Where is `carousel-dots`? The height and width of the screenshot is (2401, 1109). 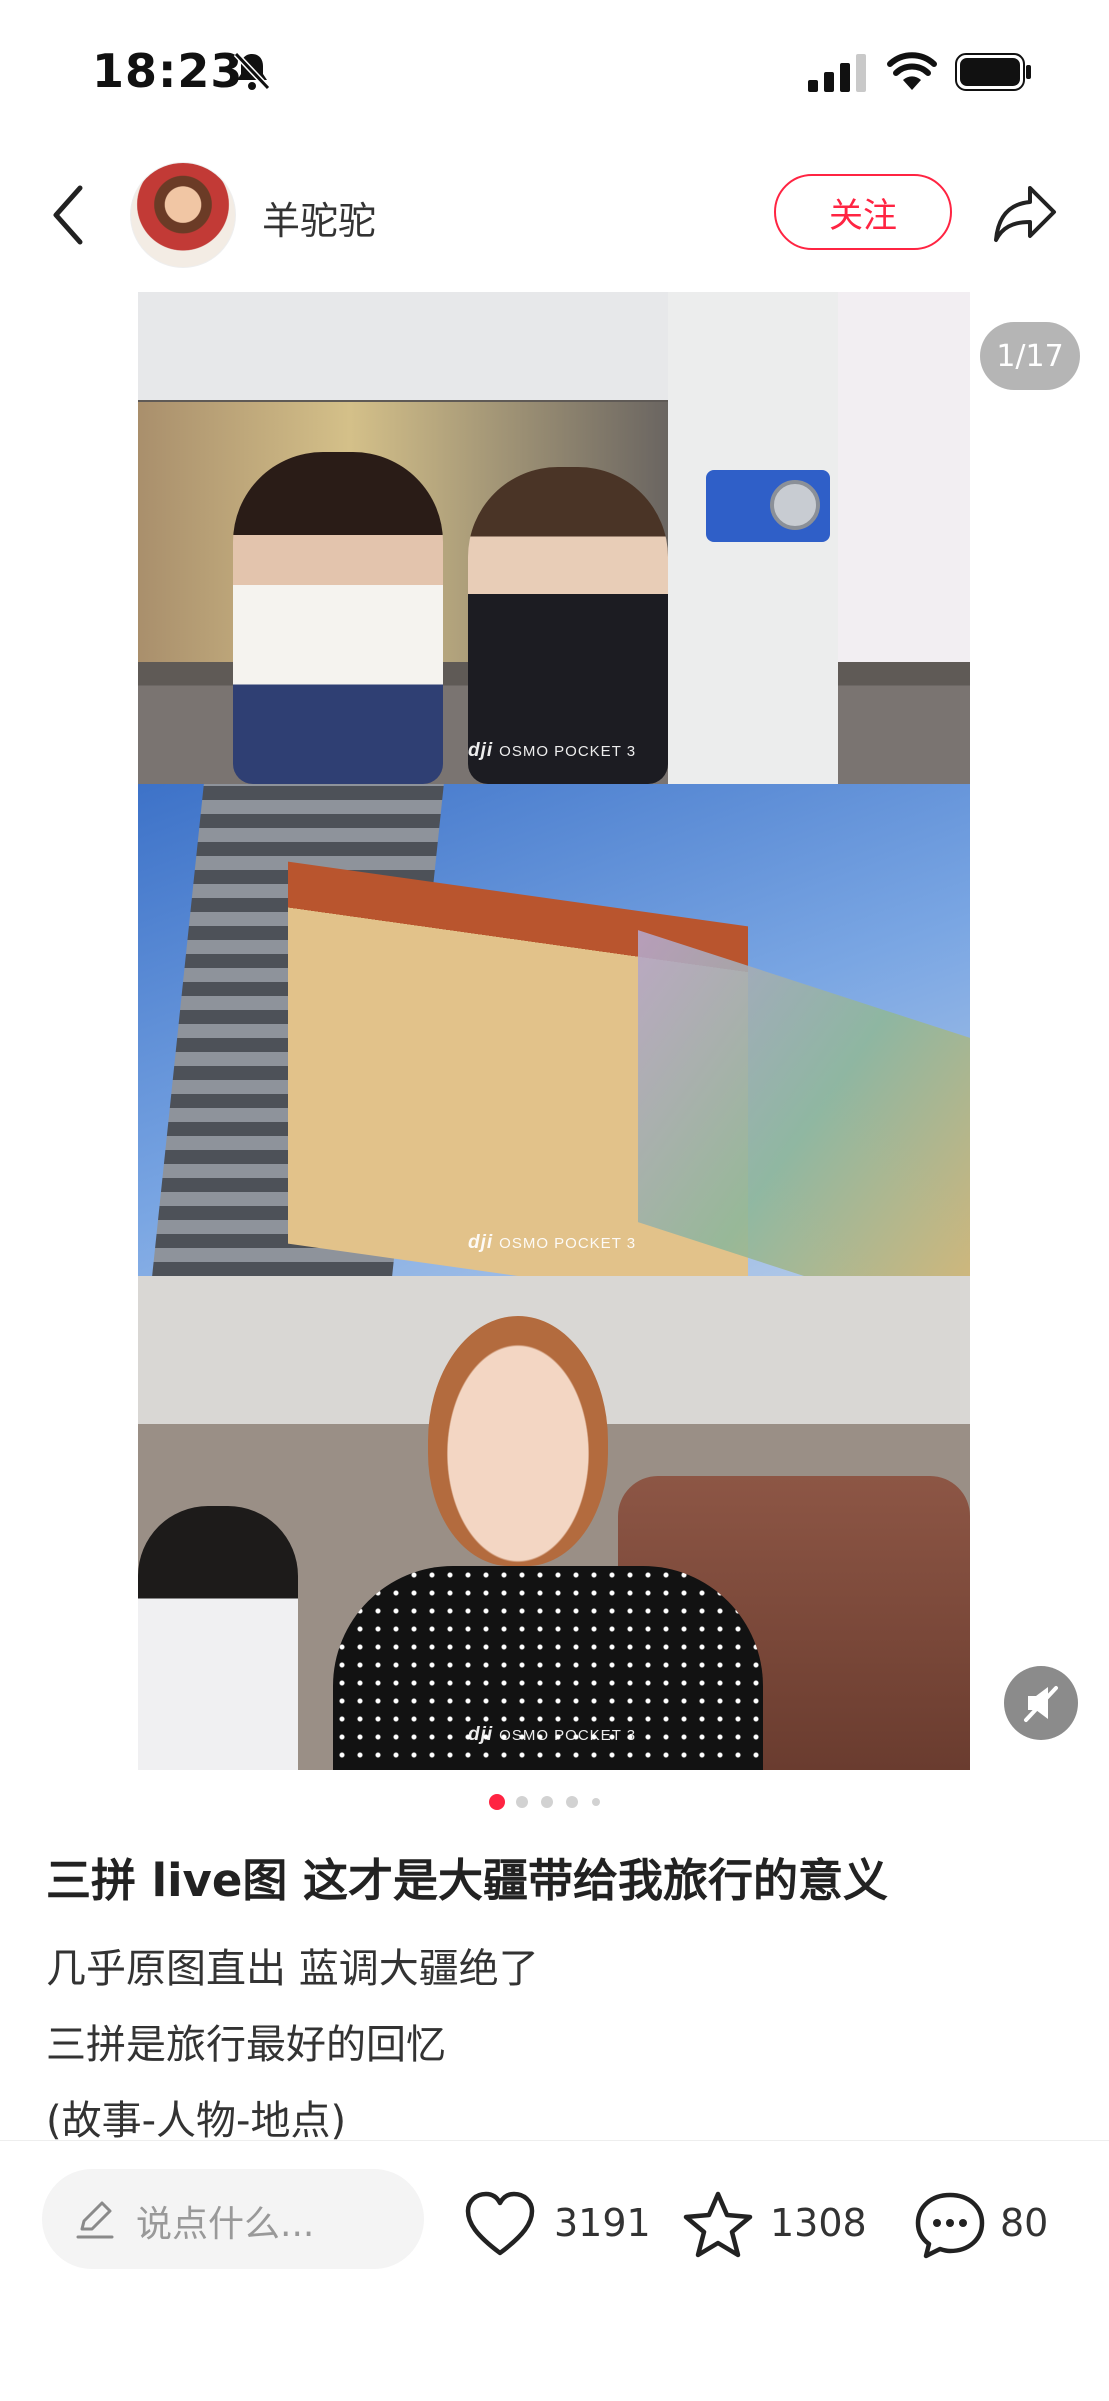
carousel-dots is located at coordinates (554, 1802).